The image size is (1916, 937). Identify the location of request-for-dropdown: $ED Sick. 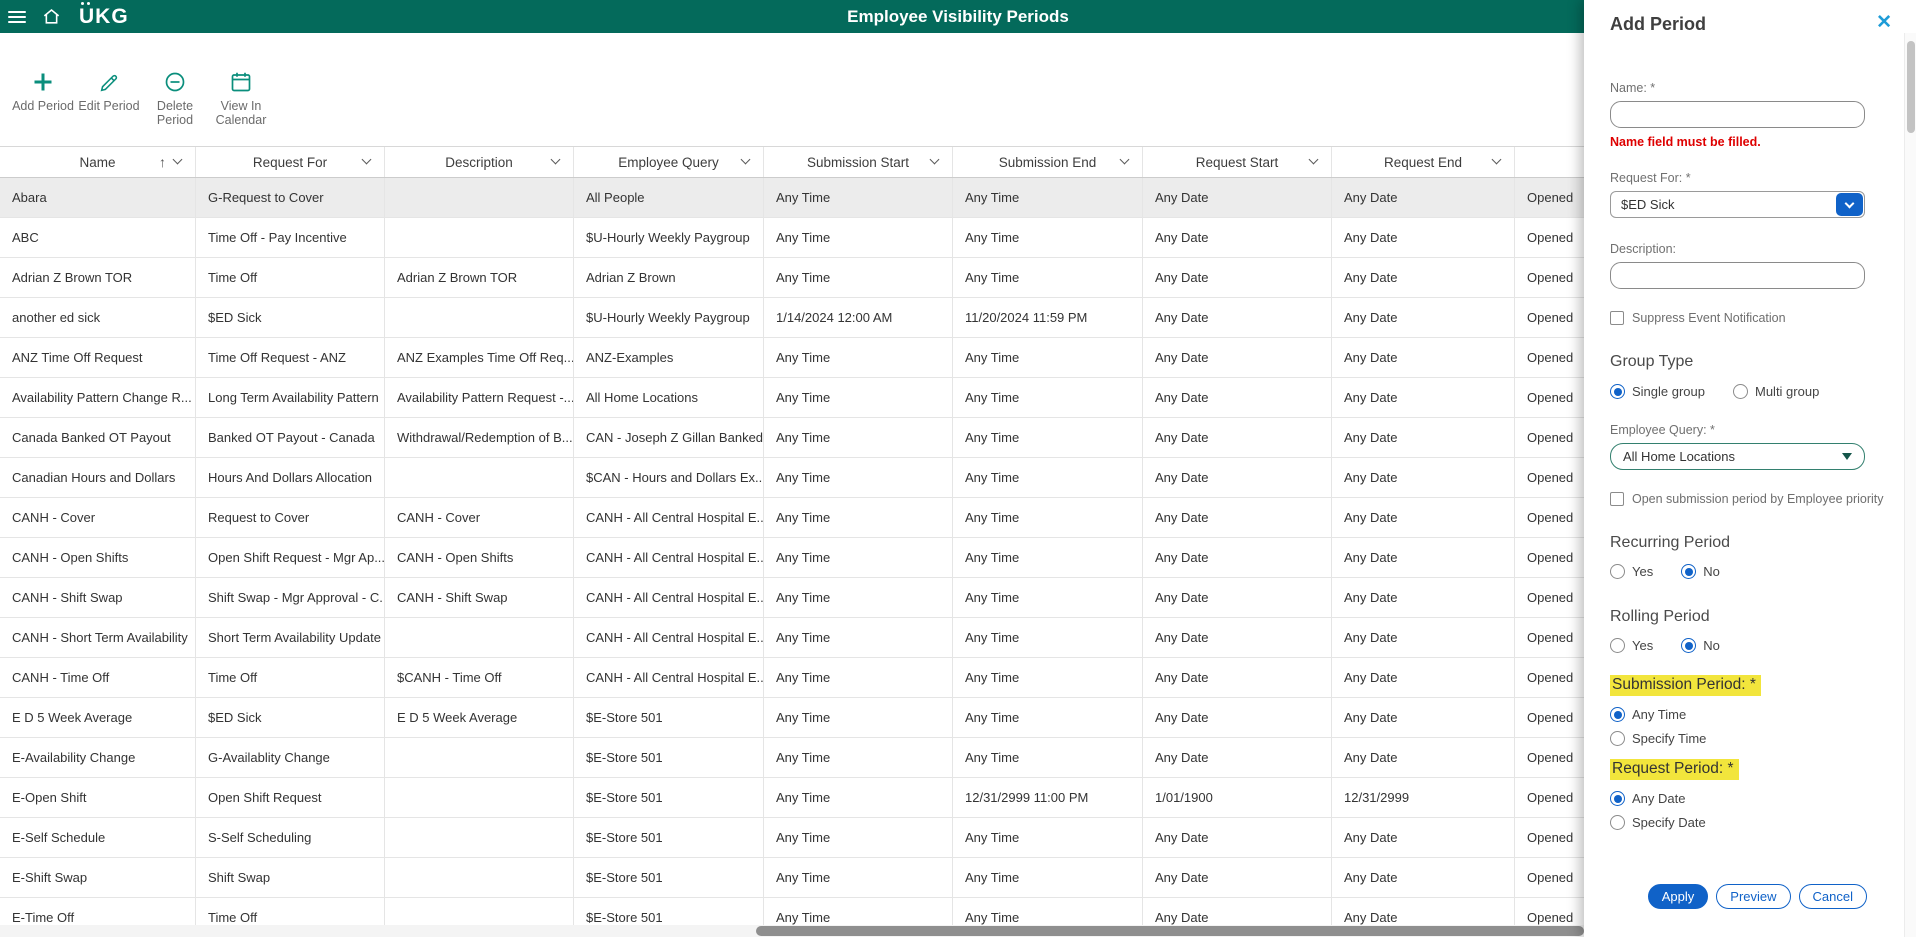
(1737, 204).